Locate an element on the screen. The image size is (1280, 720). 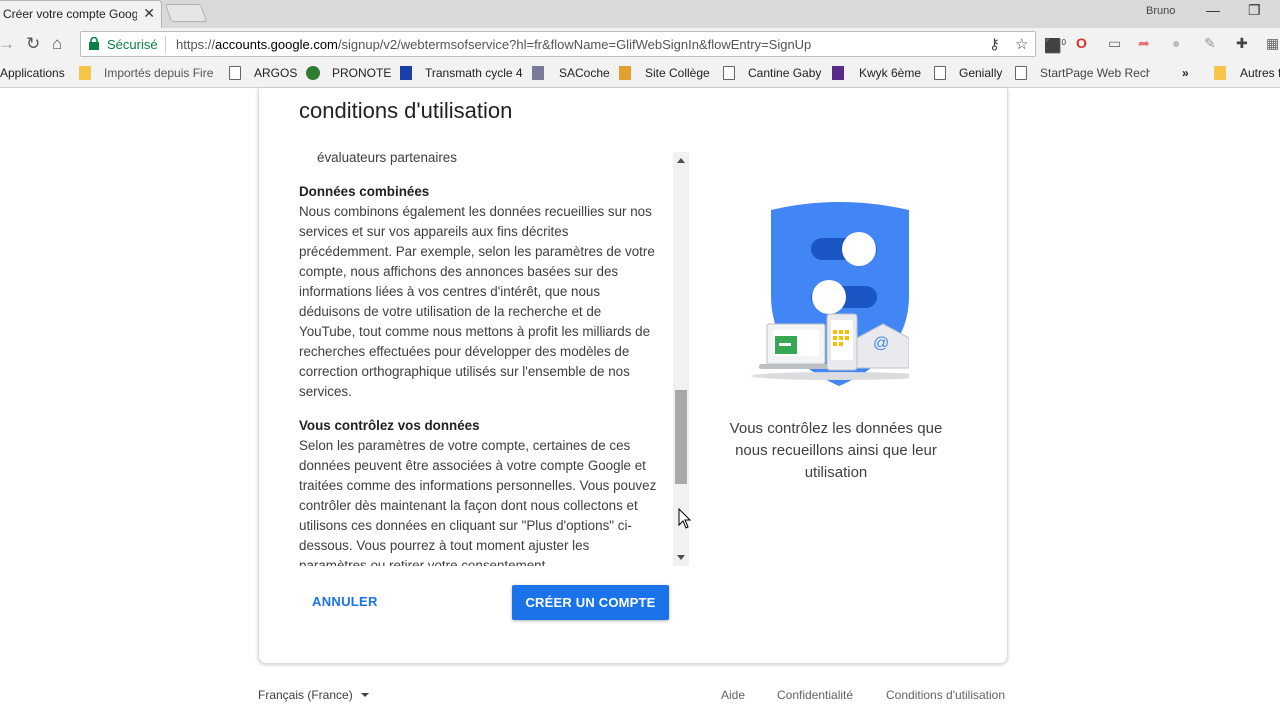
restore-icon: ❐ is located at coordinates (1254, 10).